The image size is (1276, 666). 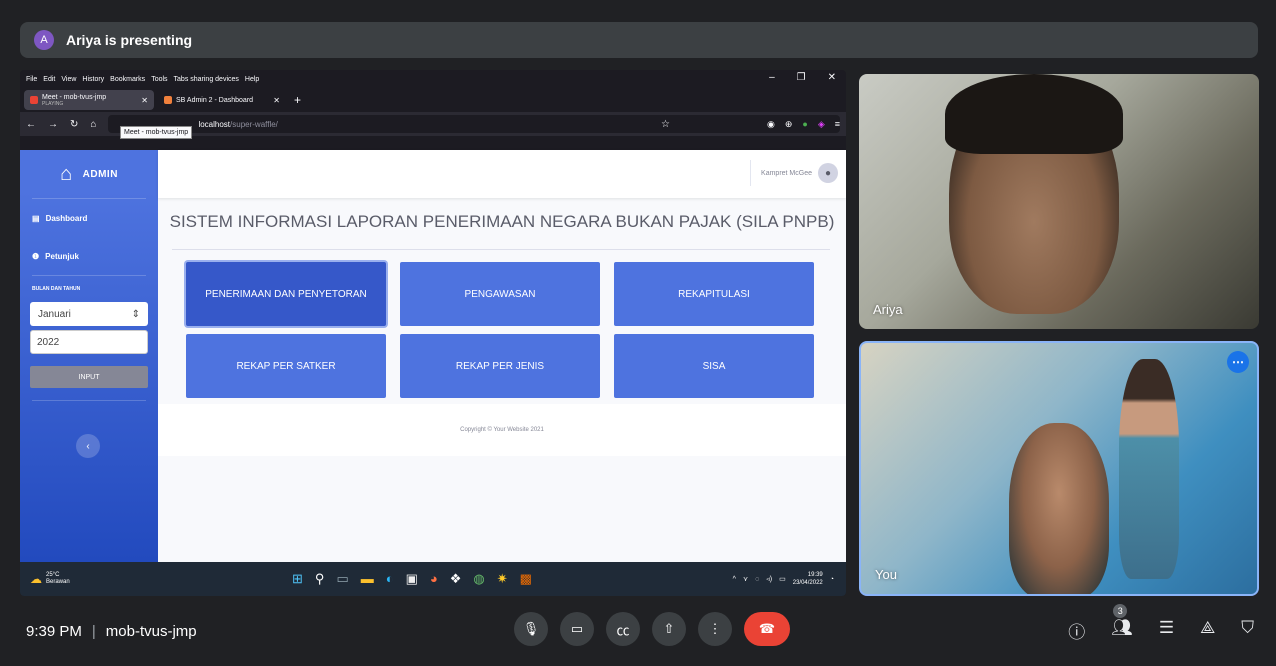 What do you see at coordinates (252, 79) in the screenshot?
I see `menu-help: Help` at bounding box center [252, 79].